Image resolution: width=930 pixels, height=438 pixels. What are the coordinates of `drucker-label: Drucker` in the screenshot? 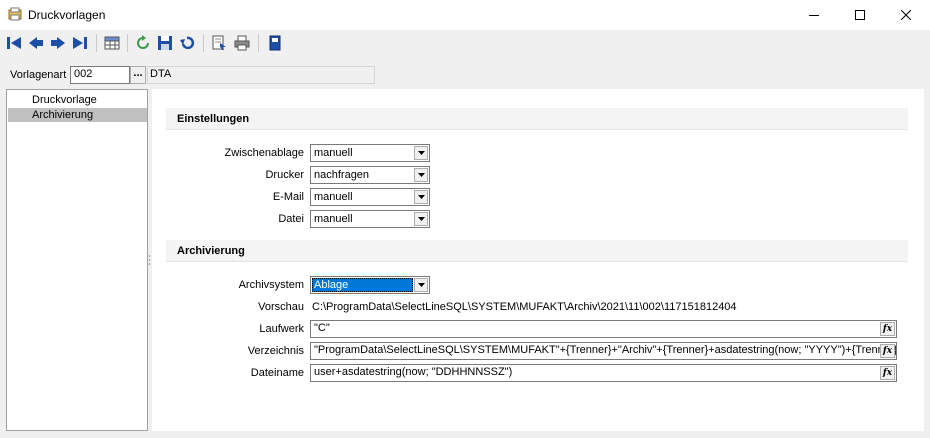 It's located at (284, 175).